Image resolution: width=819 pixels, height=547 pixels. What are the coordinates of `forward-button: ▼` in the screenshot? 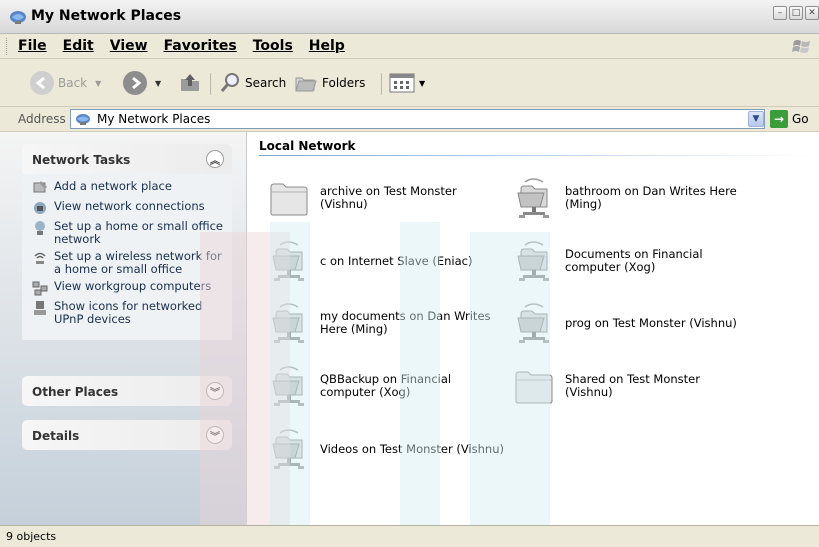 It's located at (142, 83).